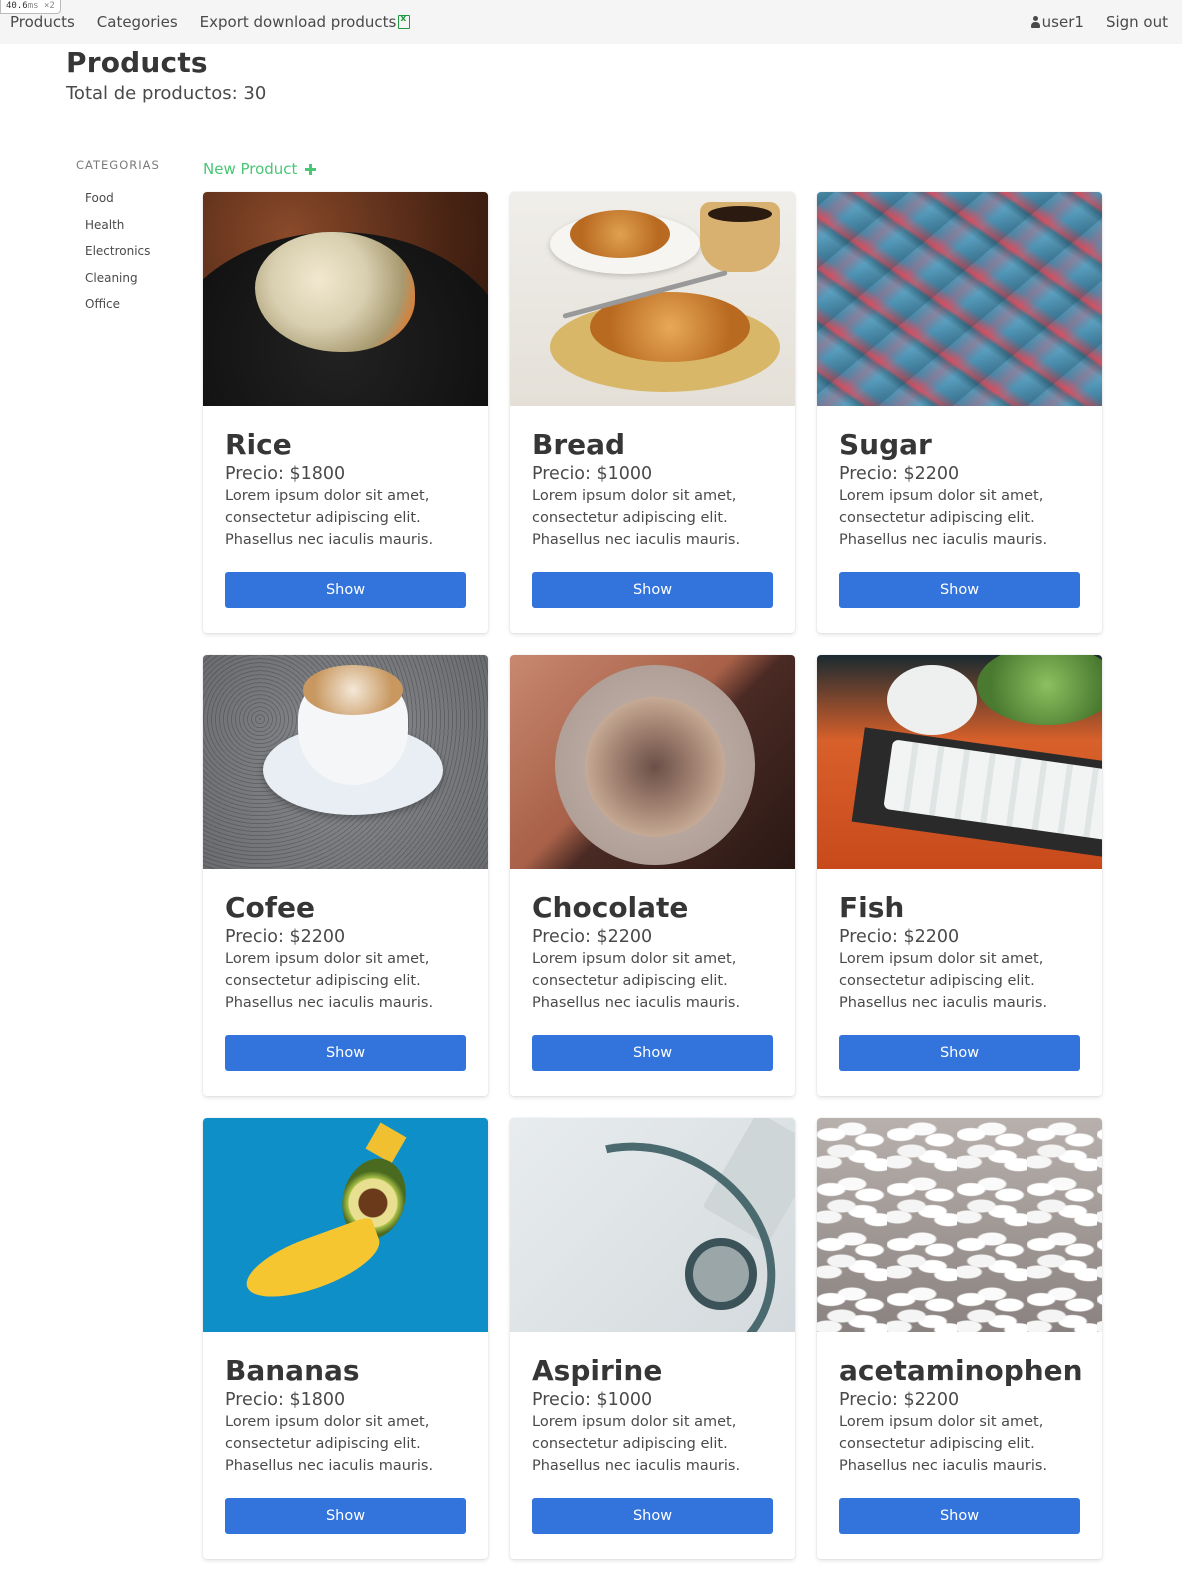 This screenshot has height=1572, width=1182. Describe the element at coordinates (652, 762) in the screenshot. I see `product-image-chocolate` at that location.